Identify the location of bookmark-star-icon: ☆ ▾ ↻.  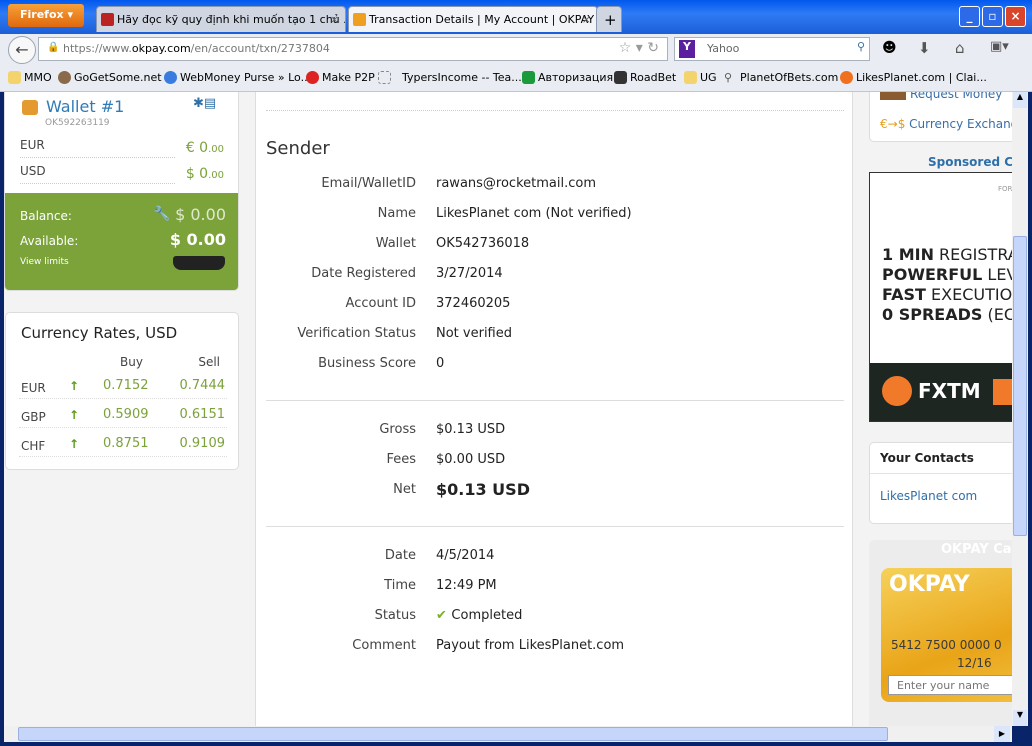
(639, 48).